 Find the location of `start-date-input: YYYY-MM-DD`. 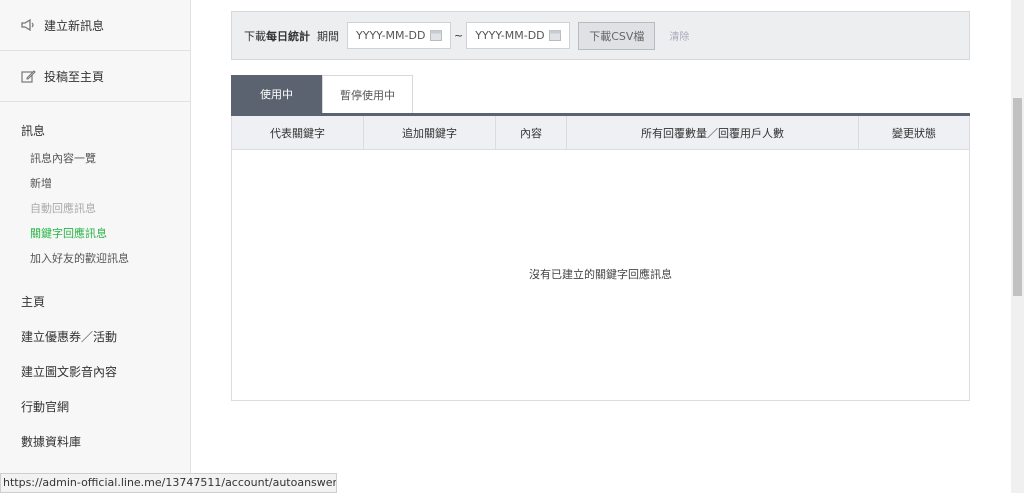

start-date-input: YYYY-MM-DD is located at coordinates (399, 35).